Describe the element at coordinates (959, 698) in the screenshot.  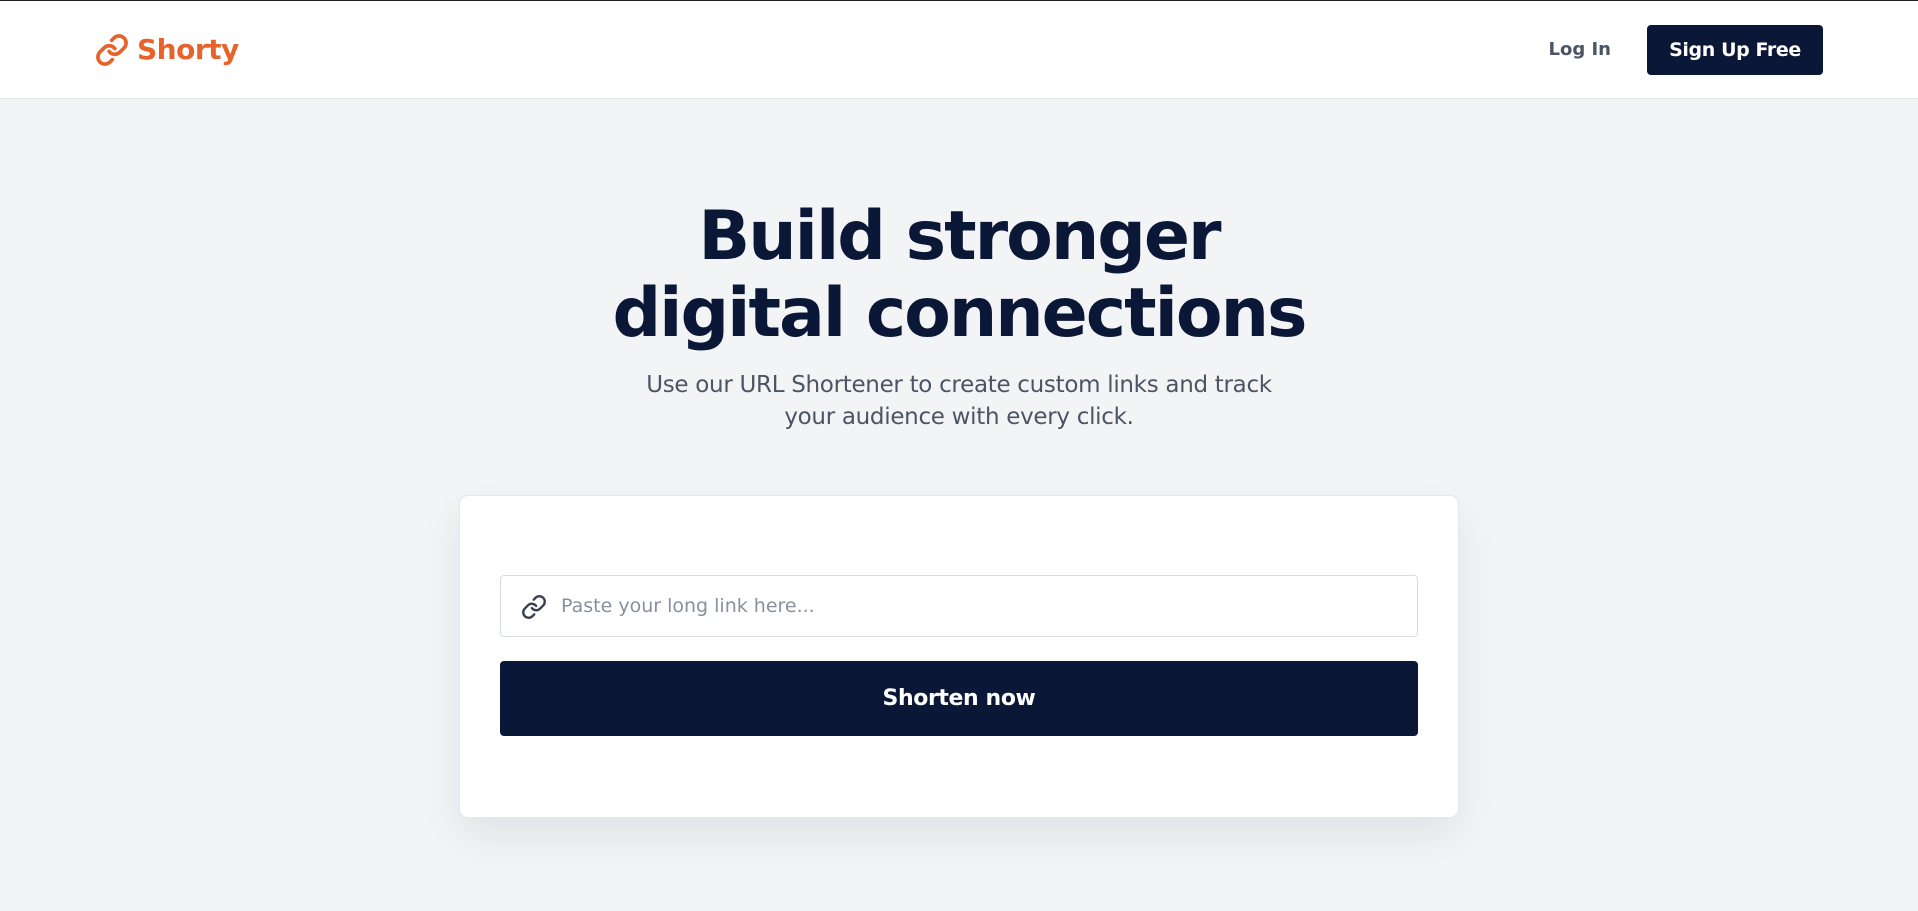
I see `shorten-now-button: Shorten now` at that location.